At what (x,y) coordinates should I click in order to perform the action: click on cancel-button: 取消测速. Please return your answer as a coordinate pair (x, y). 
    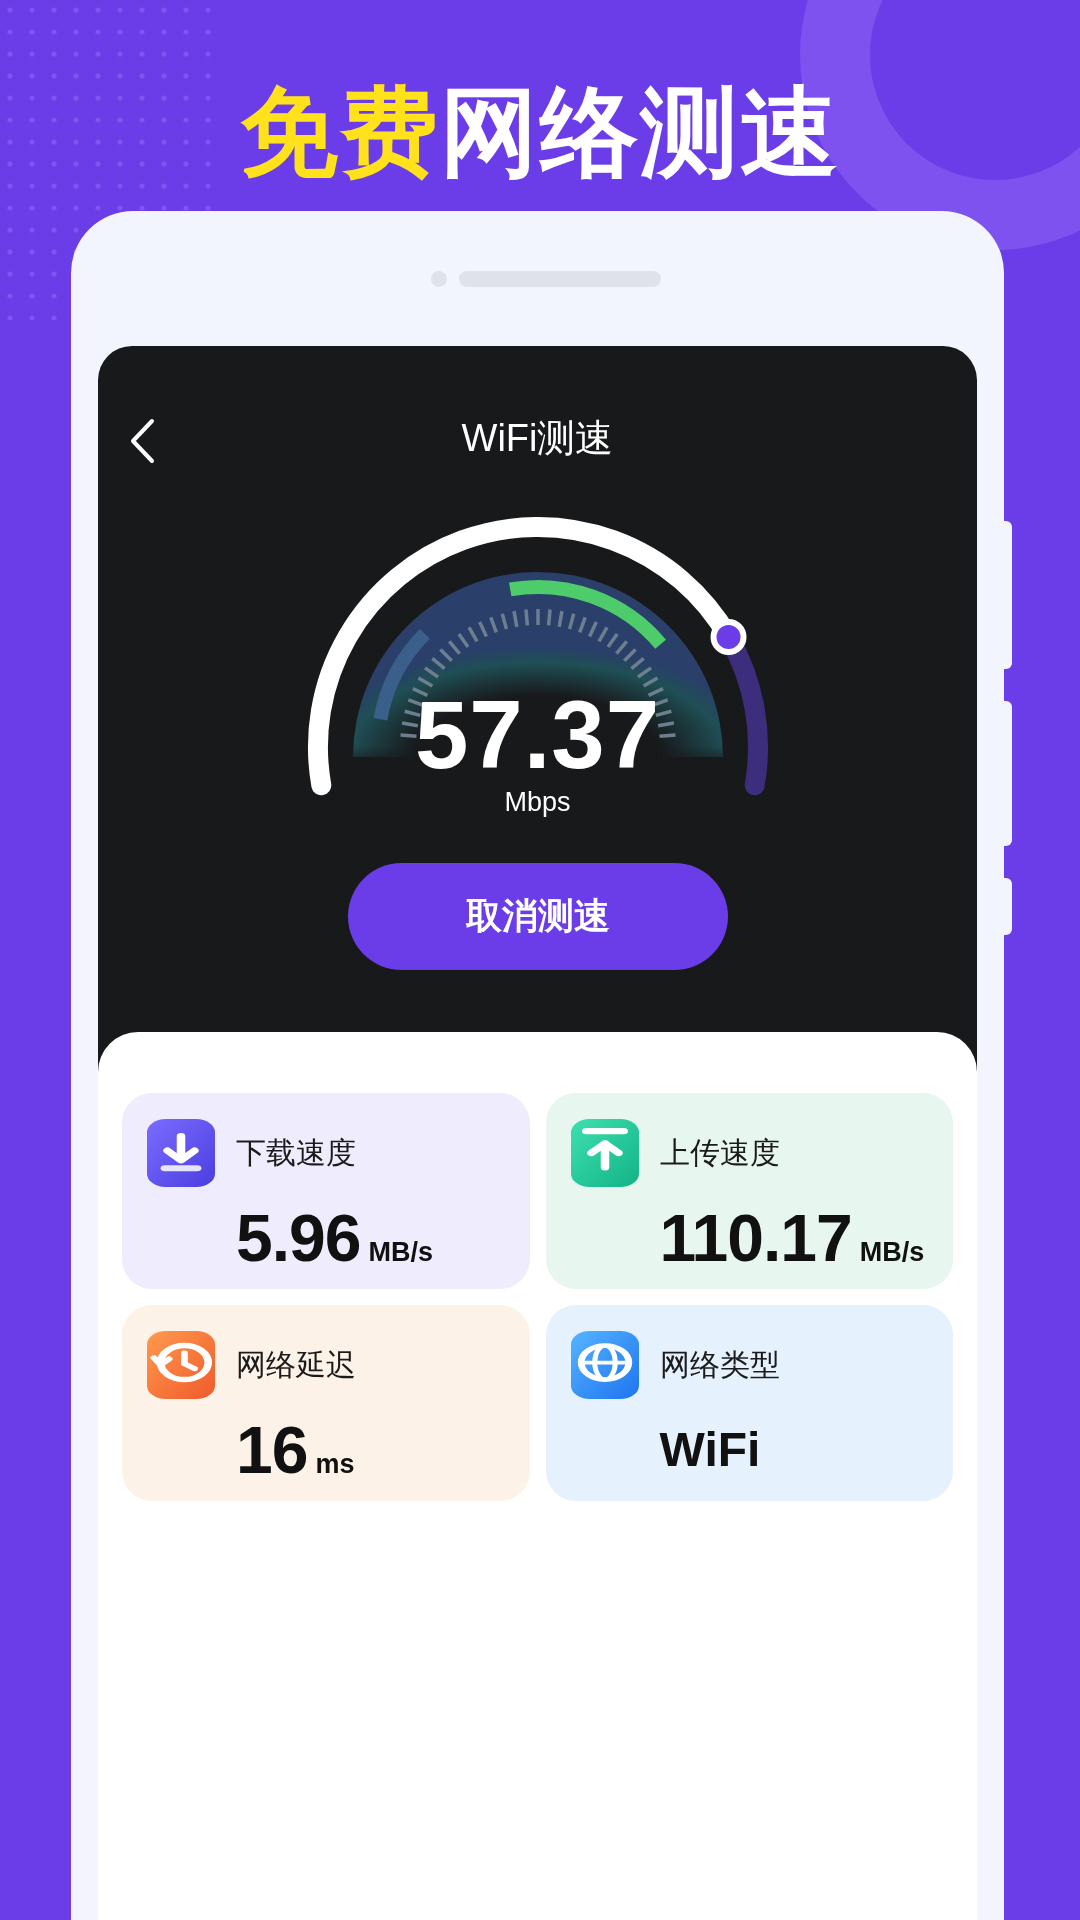
    Looking at the image, I should click on (537, 916).